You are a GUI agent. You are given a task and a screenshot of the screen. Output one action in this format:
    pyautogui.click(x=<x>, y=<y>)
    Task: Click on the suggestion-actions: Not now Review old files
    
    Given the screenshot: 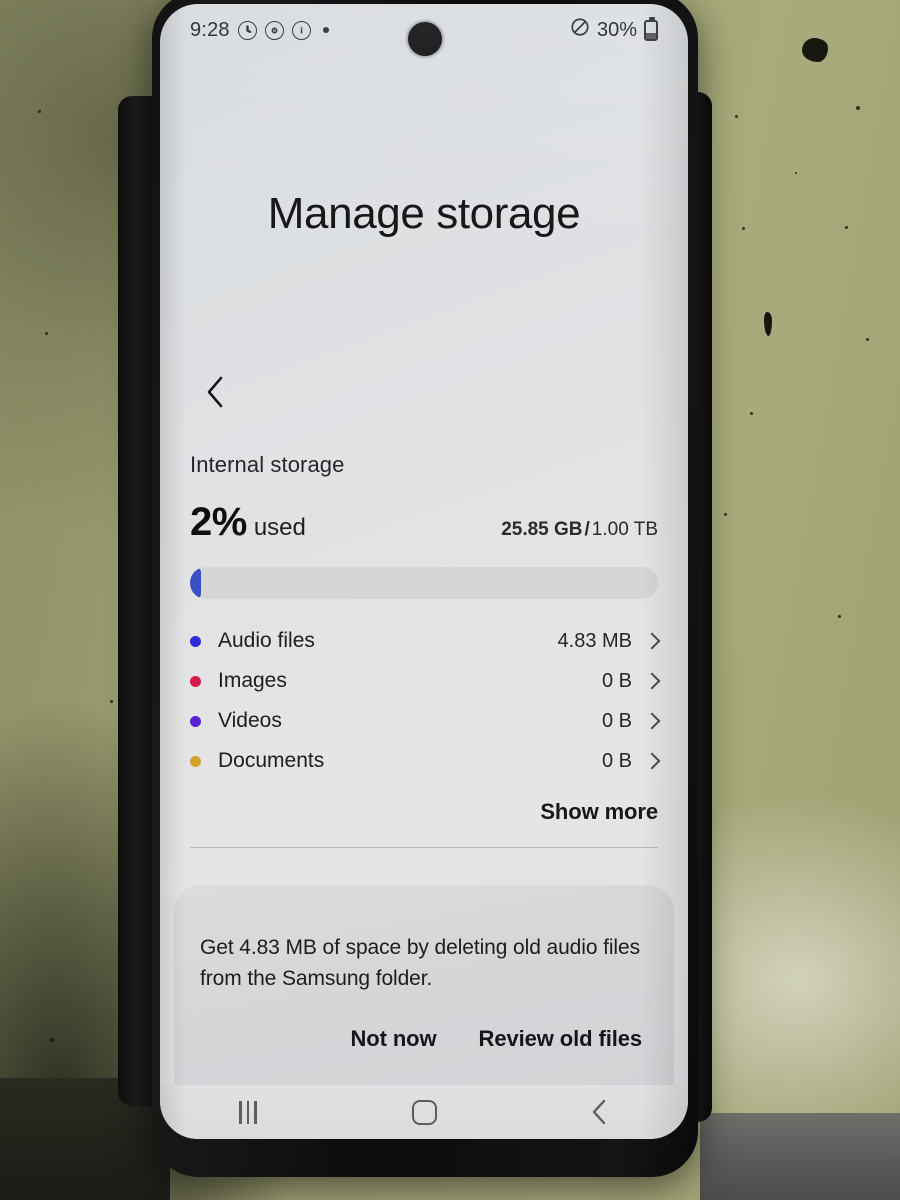 What is the action you would take?
    pyautogui.click(x=424, y=1039)
    